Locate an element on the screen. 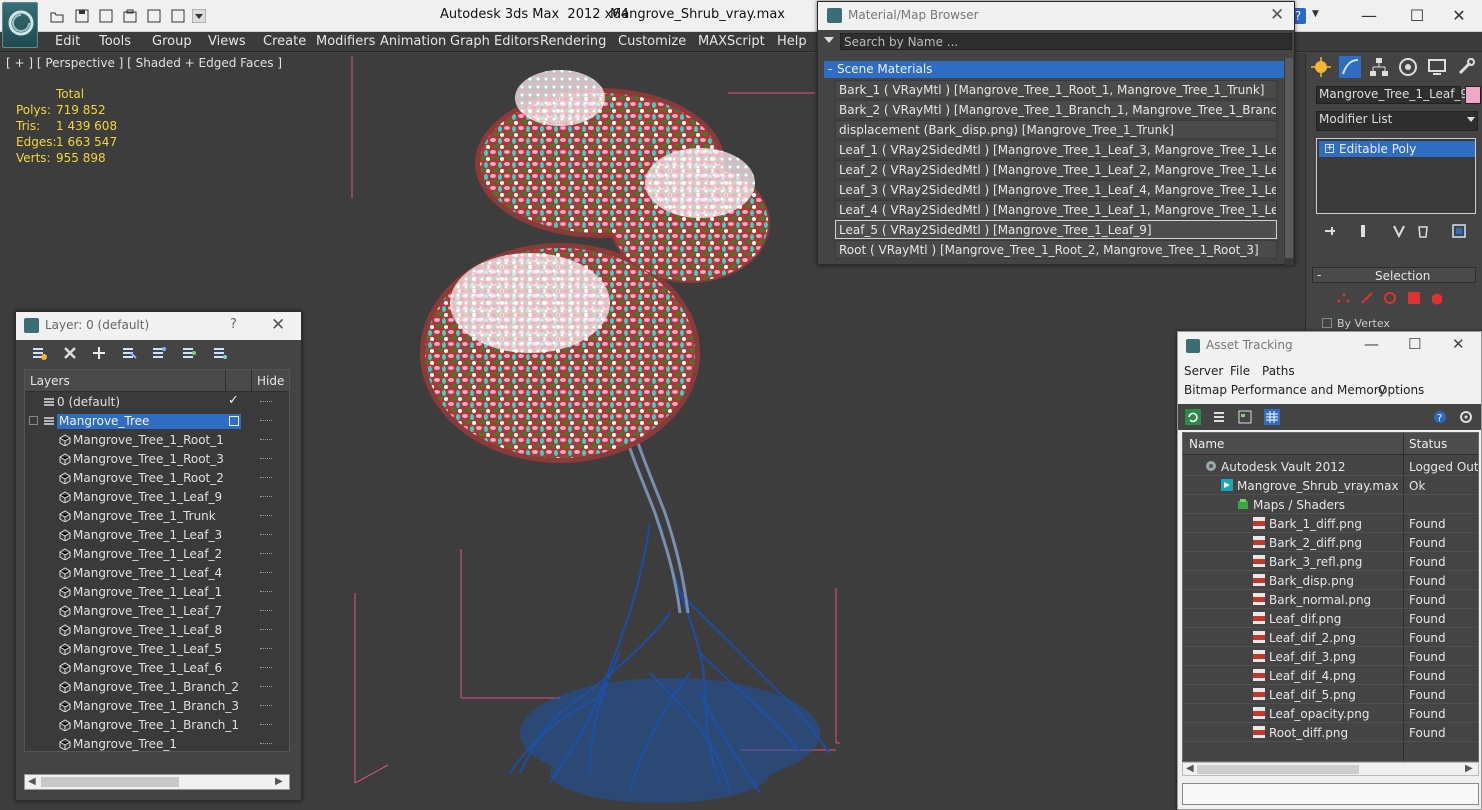 The width and height of the screenshot is (1482, 810). selection-rollout-header: - Selection is located at coordinates (1394, 275).